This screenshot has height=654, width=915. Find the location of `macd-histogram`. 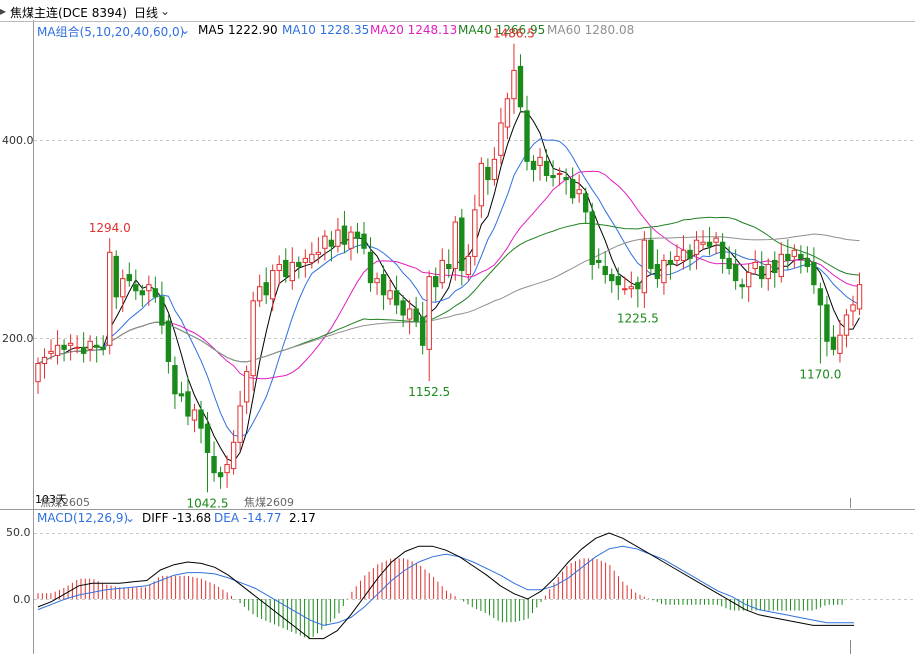

macd-histogram is located at coordinates (440, 599).